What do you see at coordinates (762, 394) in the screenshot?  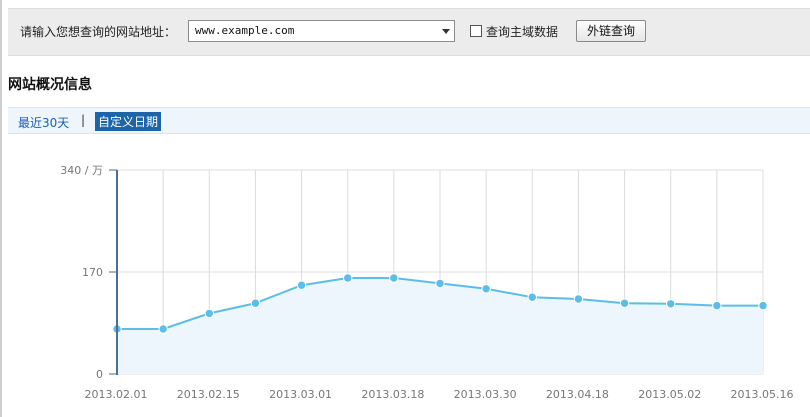 I see `x-tick-label: 2013.05.16` at bounding box center [762, 394].